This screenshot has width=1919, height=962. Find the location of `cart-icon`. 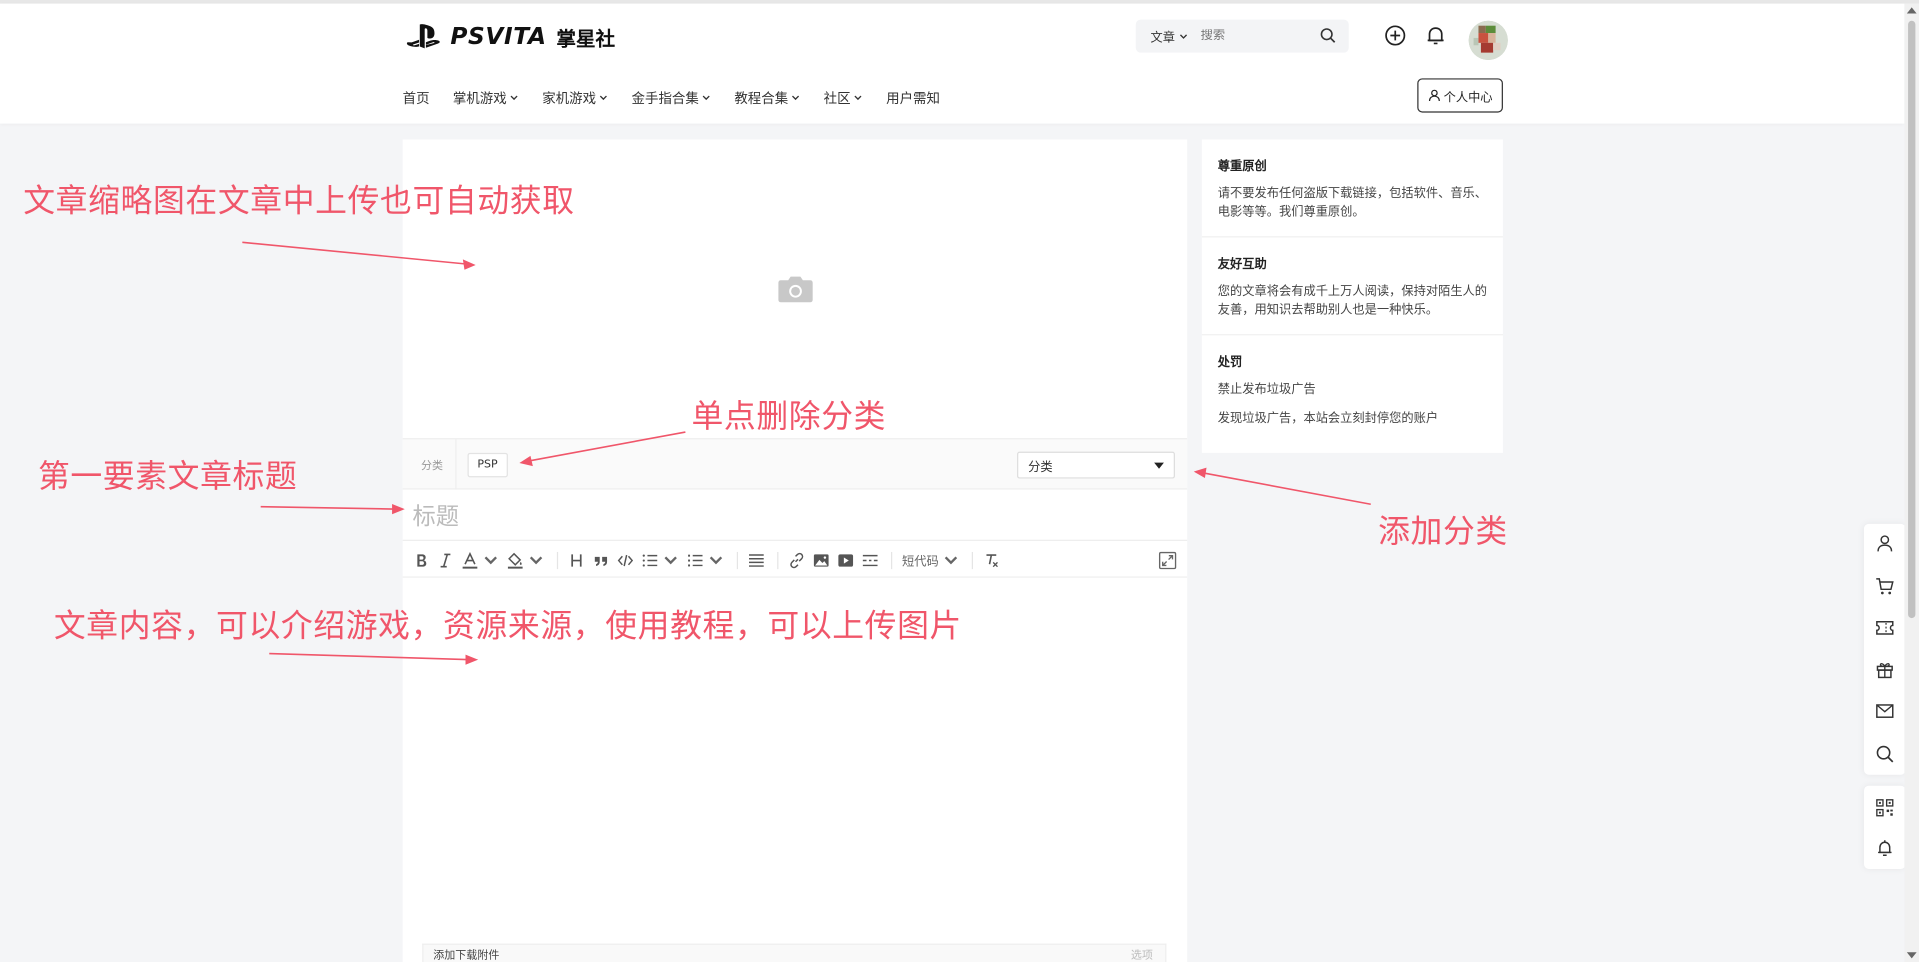

cart-icon is located at coordinates (1885, 586).